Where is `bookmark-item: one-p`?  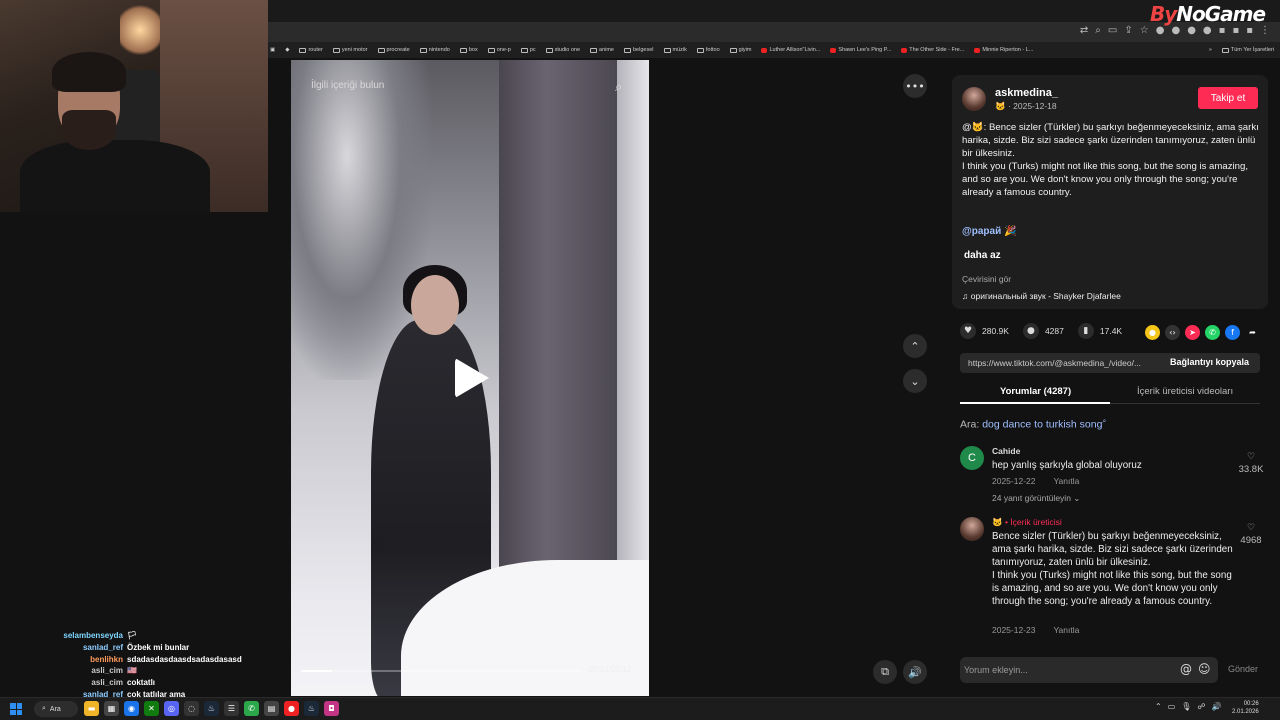
bookmark-item: one-p is located at coordinates (499, 50).